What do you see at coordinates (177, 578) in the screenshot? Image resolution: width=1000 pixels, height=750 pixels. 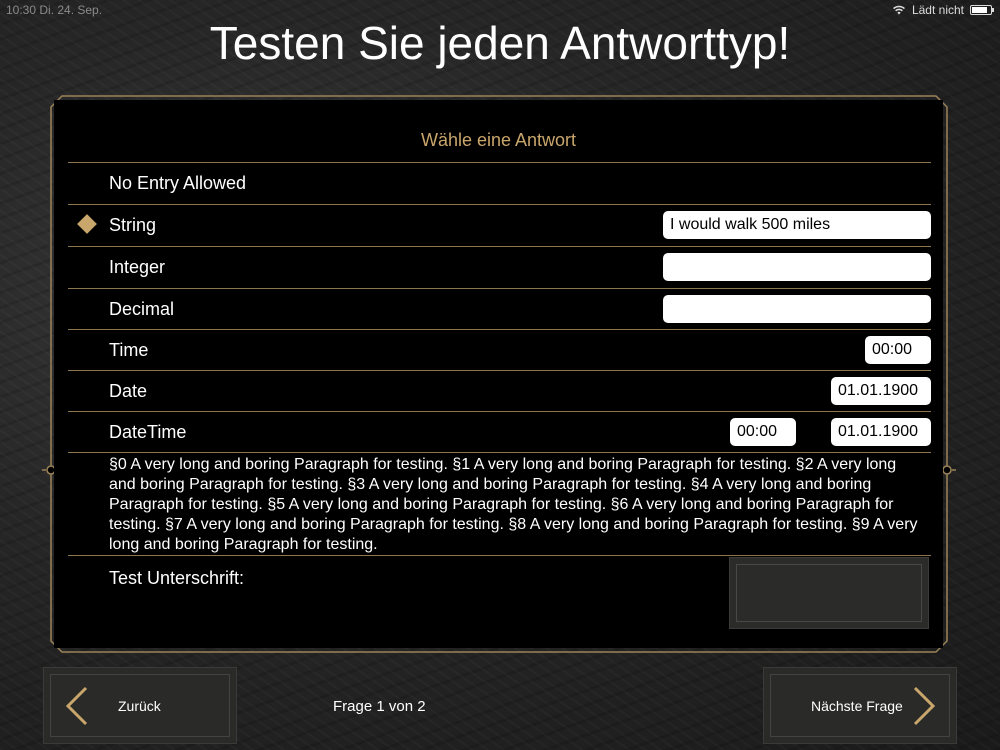 I see `signature-label: Test Unterschrift:` at bounding box center [177, 578].